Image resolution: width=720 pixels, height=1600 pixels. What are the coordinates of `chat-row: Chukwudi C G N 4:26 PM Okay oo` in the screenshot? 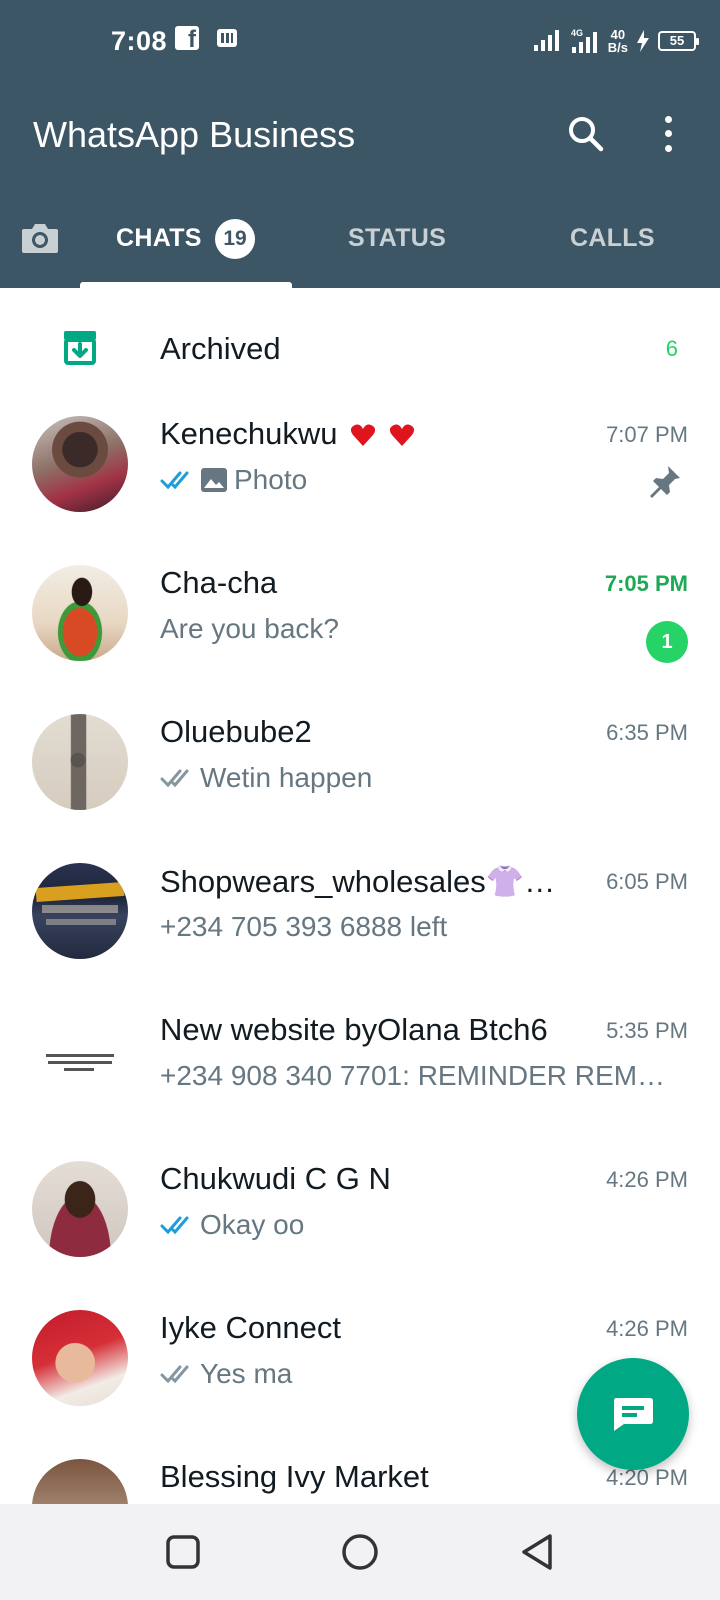 It's located at (360, 1222).